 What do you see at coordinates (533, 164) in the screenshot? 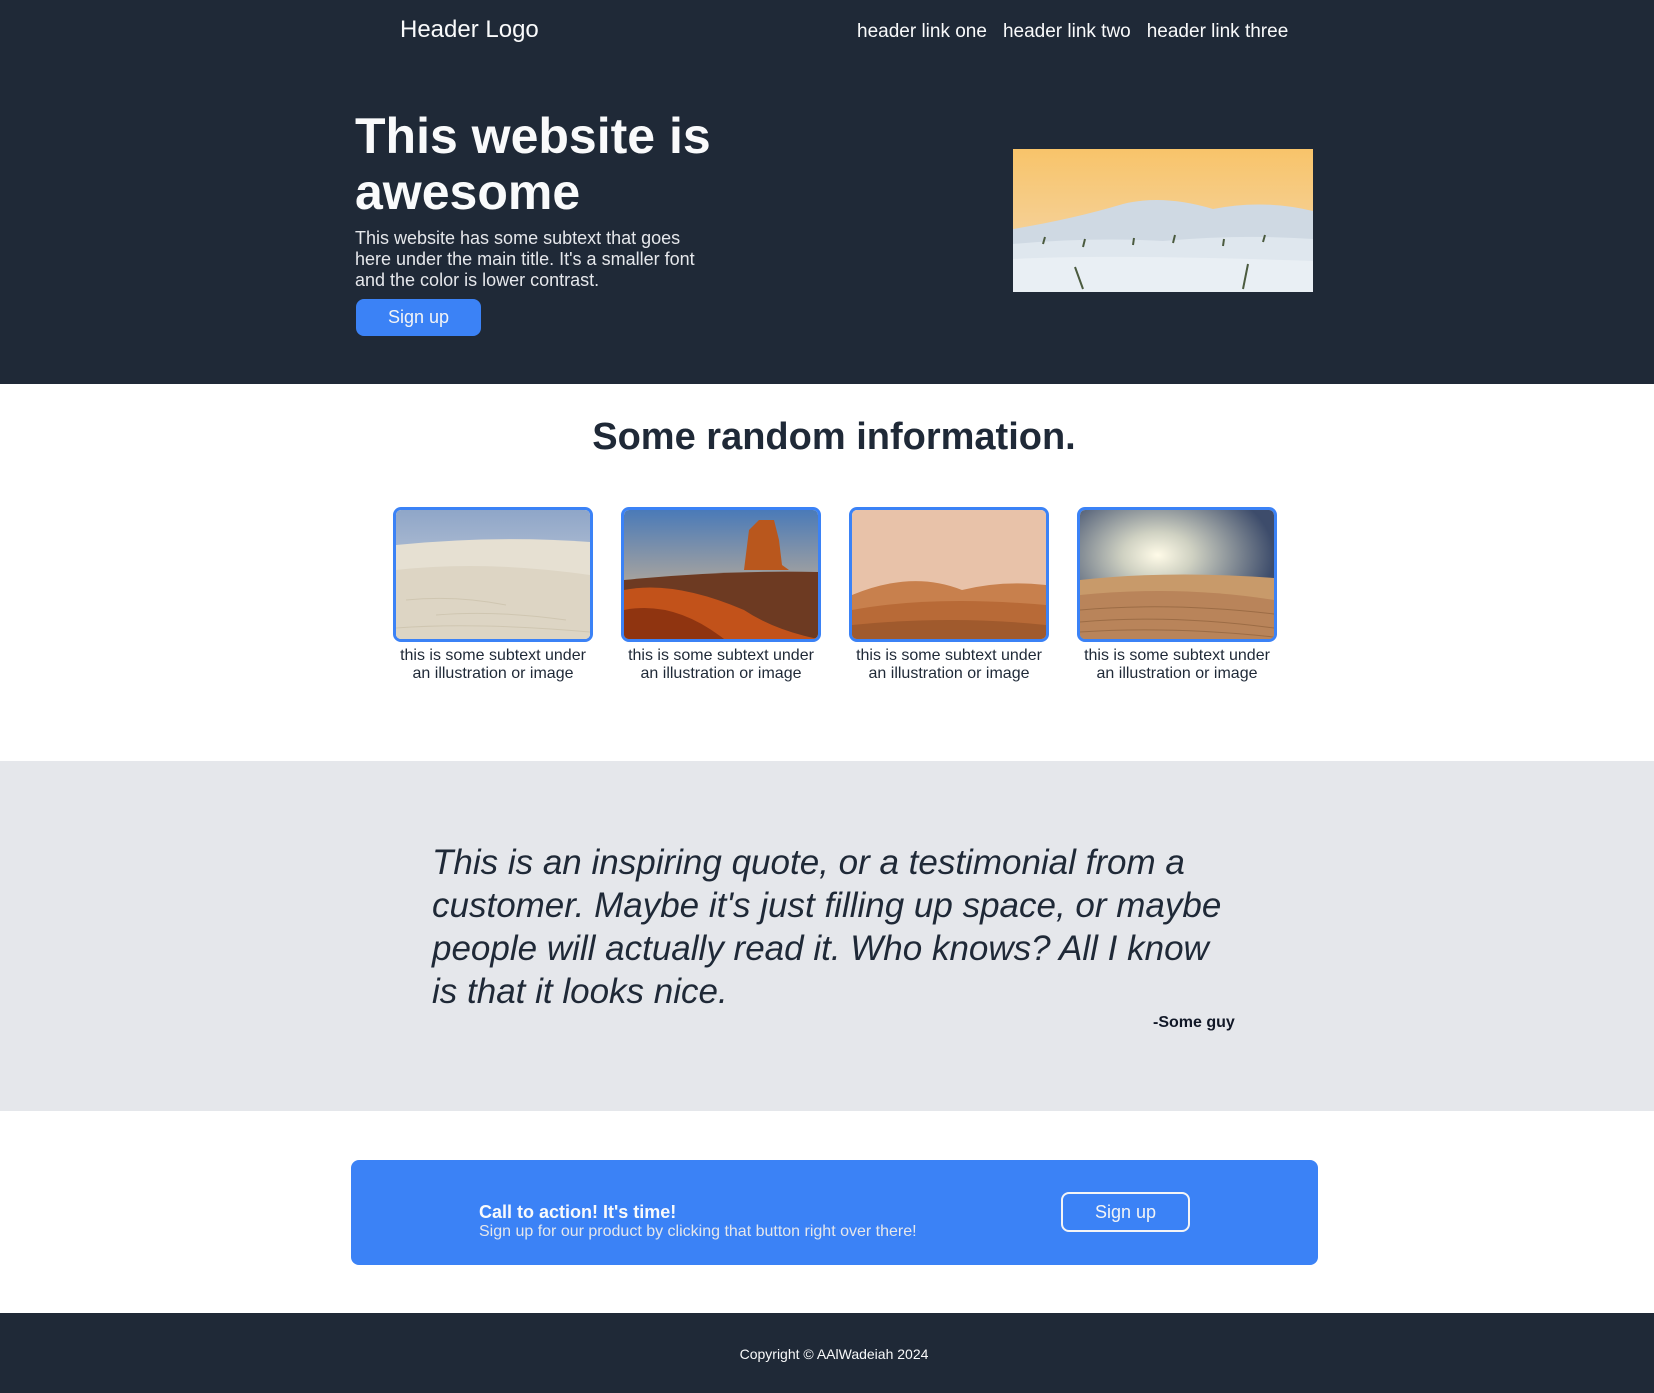
I see `hero-title: This website is awesome` at bounding box center [533, 164].